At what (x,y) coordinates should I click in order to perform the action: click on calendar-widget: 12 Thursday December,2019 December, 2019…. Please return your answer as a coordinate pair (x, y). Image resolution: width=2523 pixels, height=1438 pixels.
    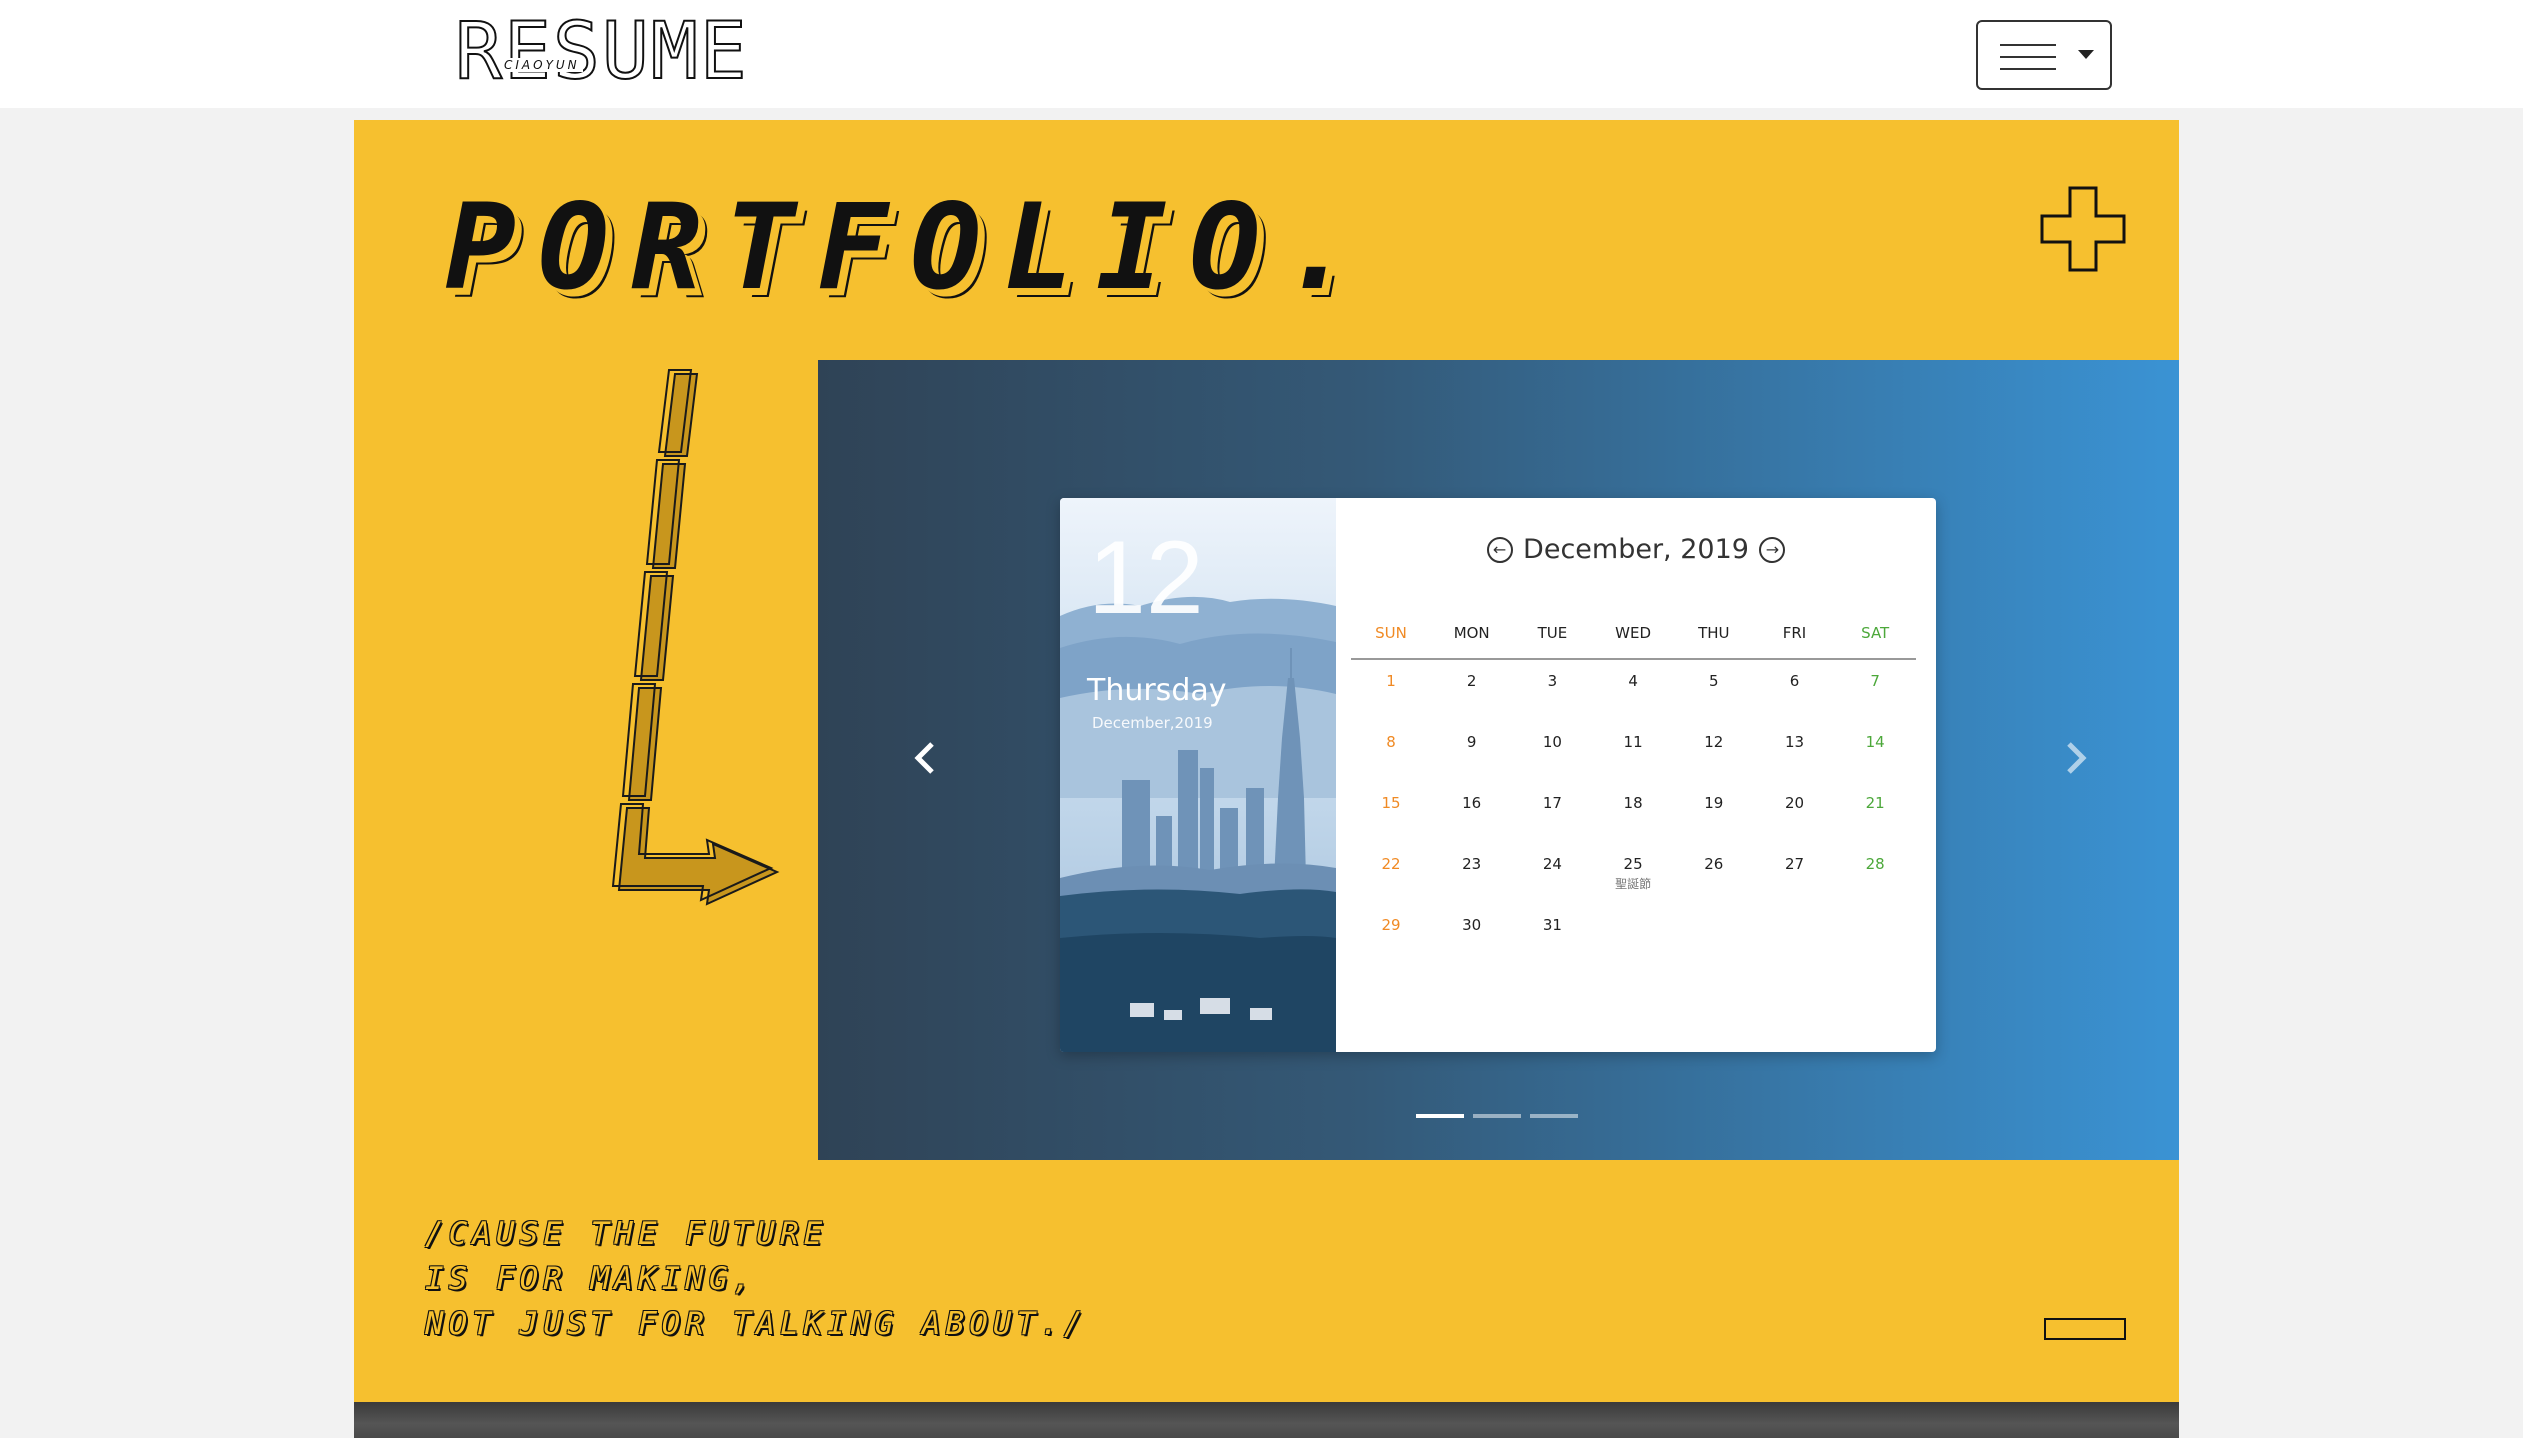
    Looking at the image, I should click on (1498, 775).